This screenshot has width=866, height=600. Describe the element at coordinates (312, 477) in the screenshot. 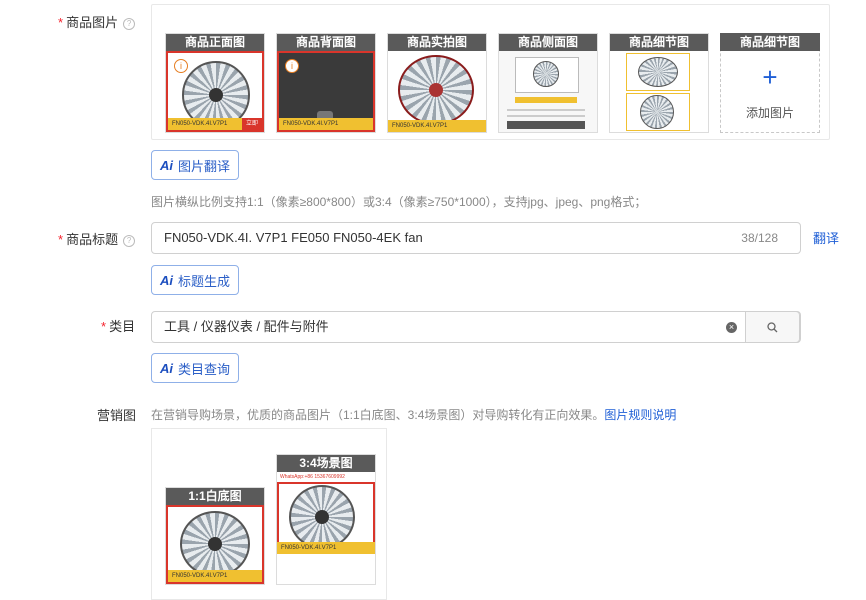

I see `whatsapp-text: WhatsApp:+86 15367609992` at that location.